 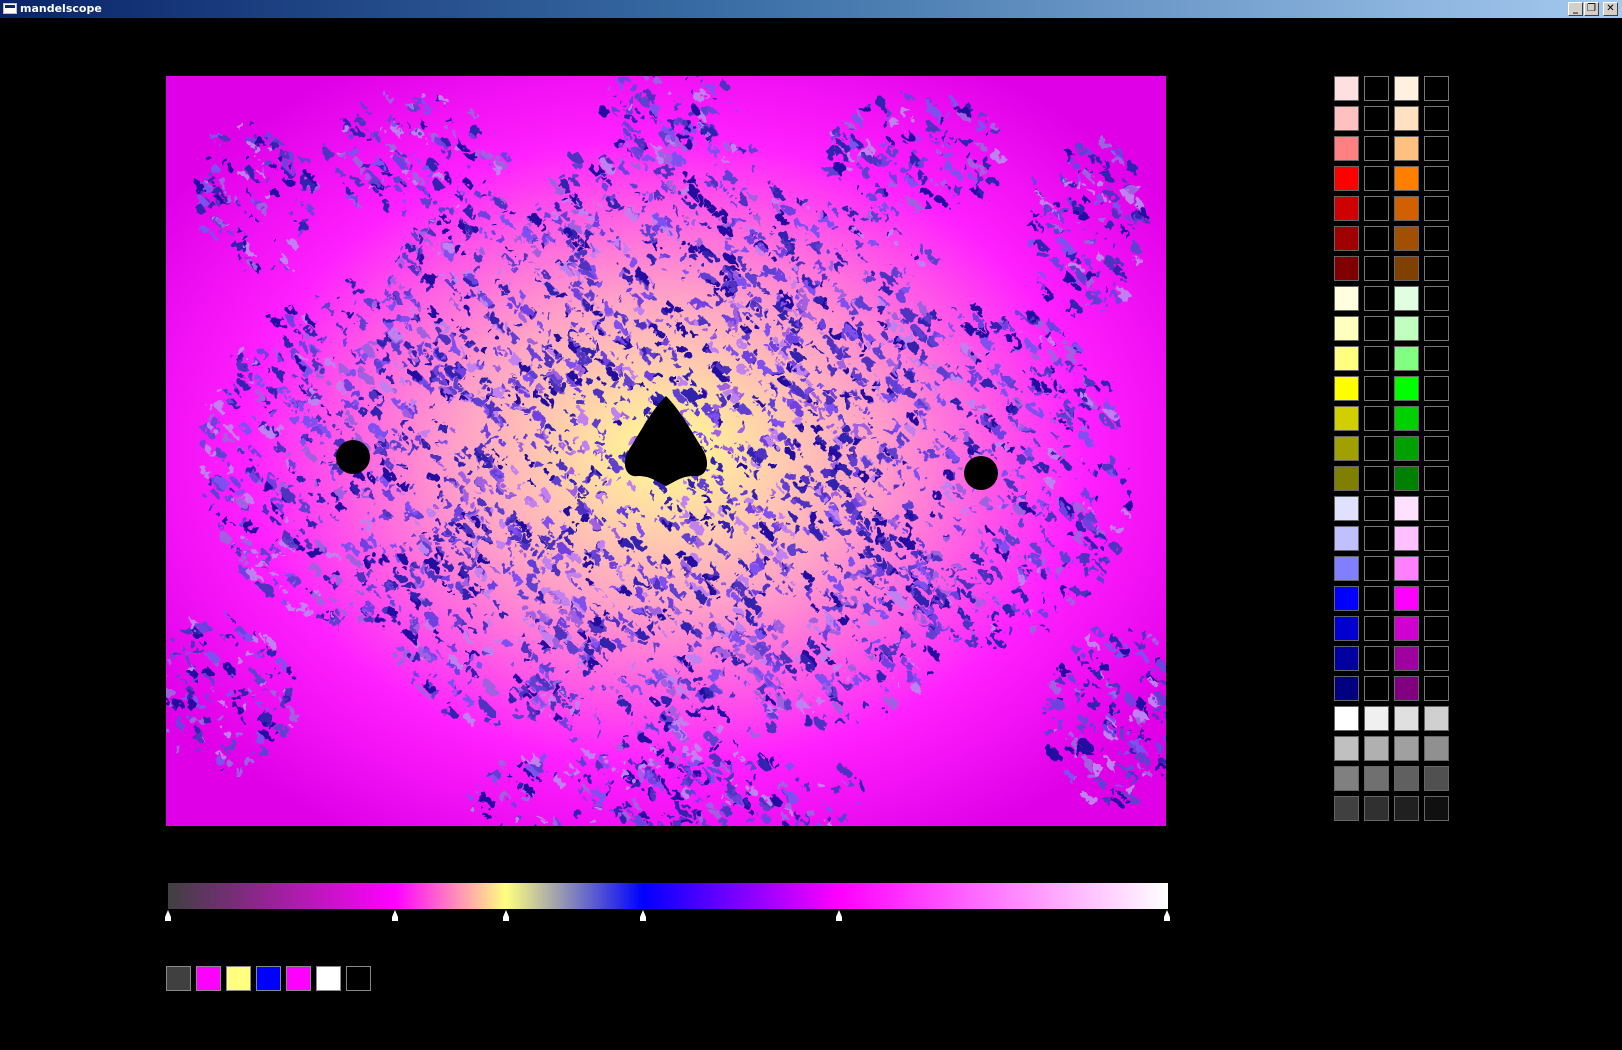 What do you see at coordinates (668, 896) in the screenshot?
I see `color-gradient-bar` at bounding box center [668, 896].